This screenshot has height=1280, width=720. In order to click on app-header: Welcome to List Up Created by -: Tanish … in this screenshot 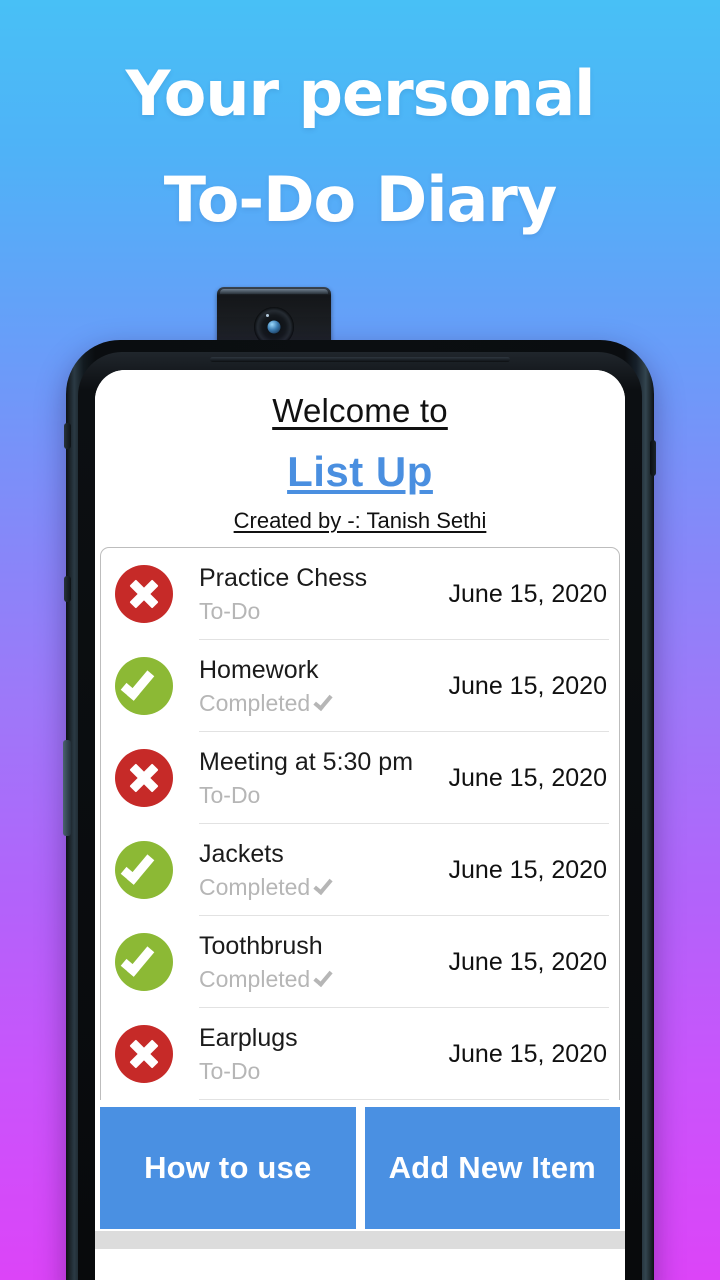, I will do `click(360, 452)`.